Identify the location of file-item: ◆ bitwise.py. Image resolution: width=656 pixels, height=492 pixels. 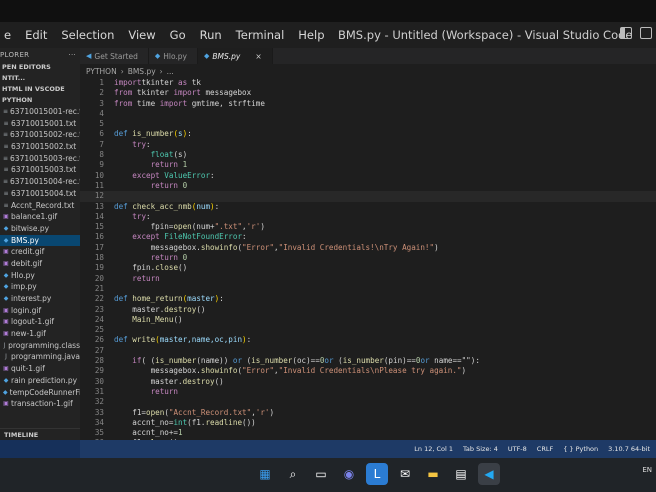
(40, 229).